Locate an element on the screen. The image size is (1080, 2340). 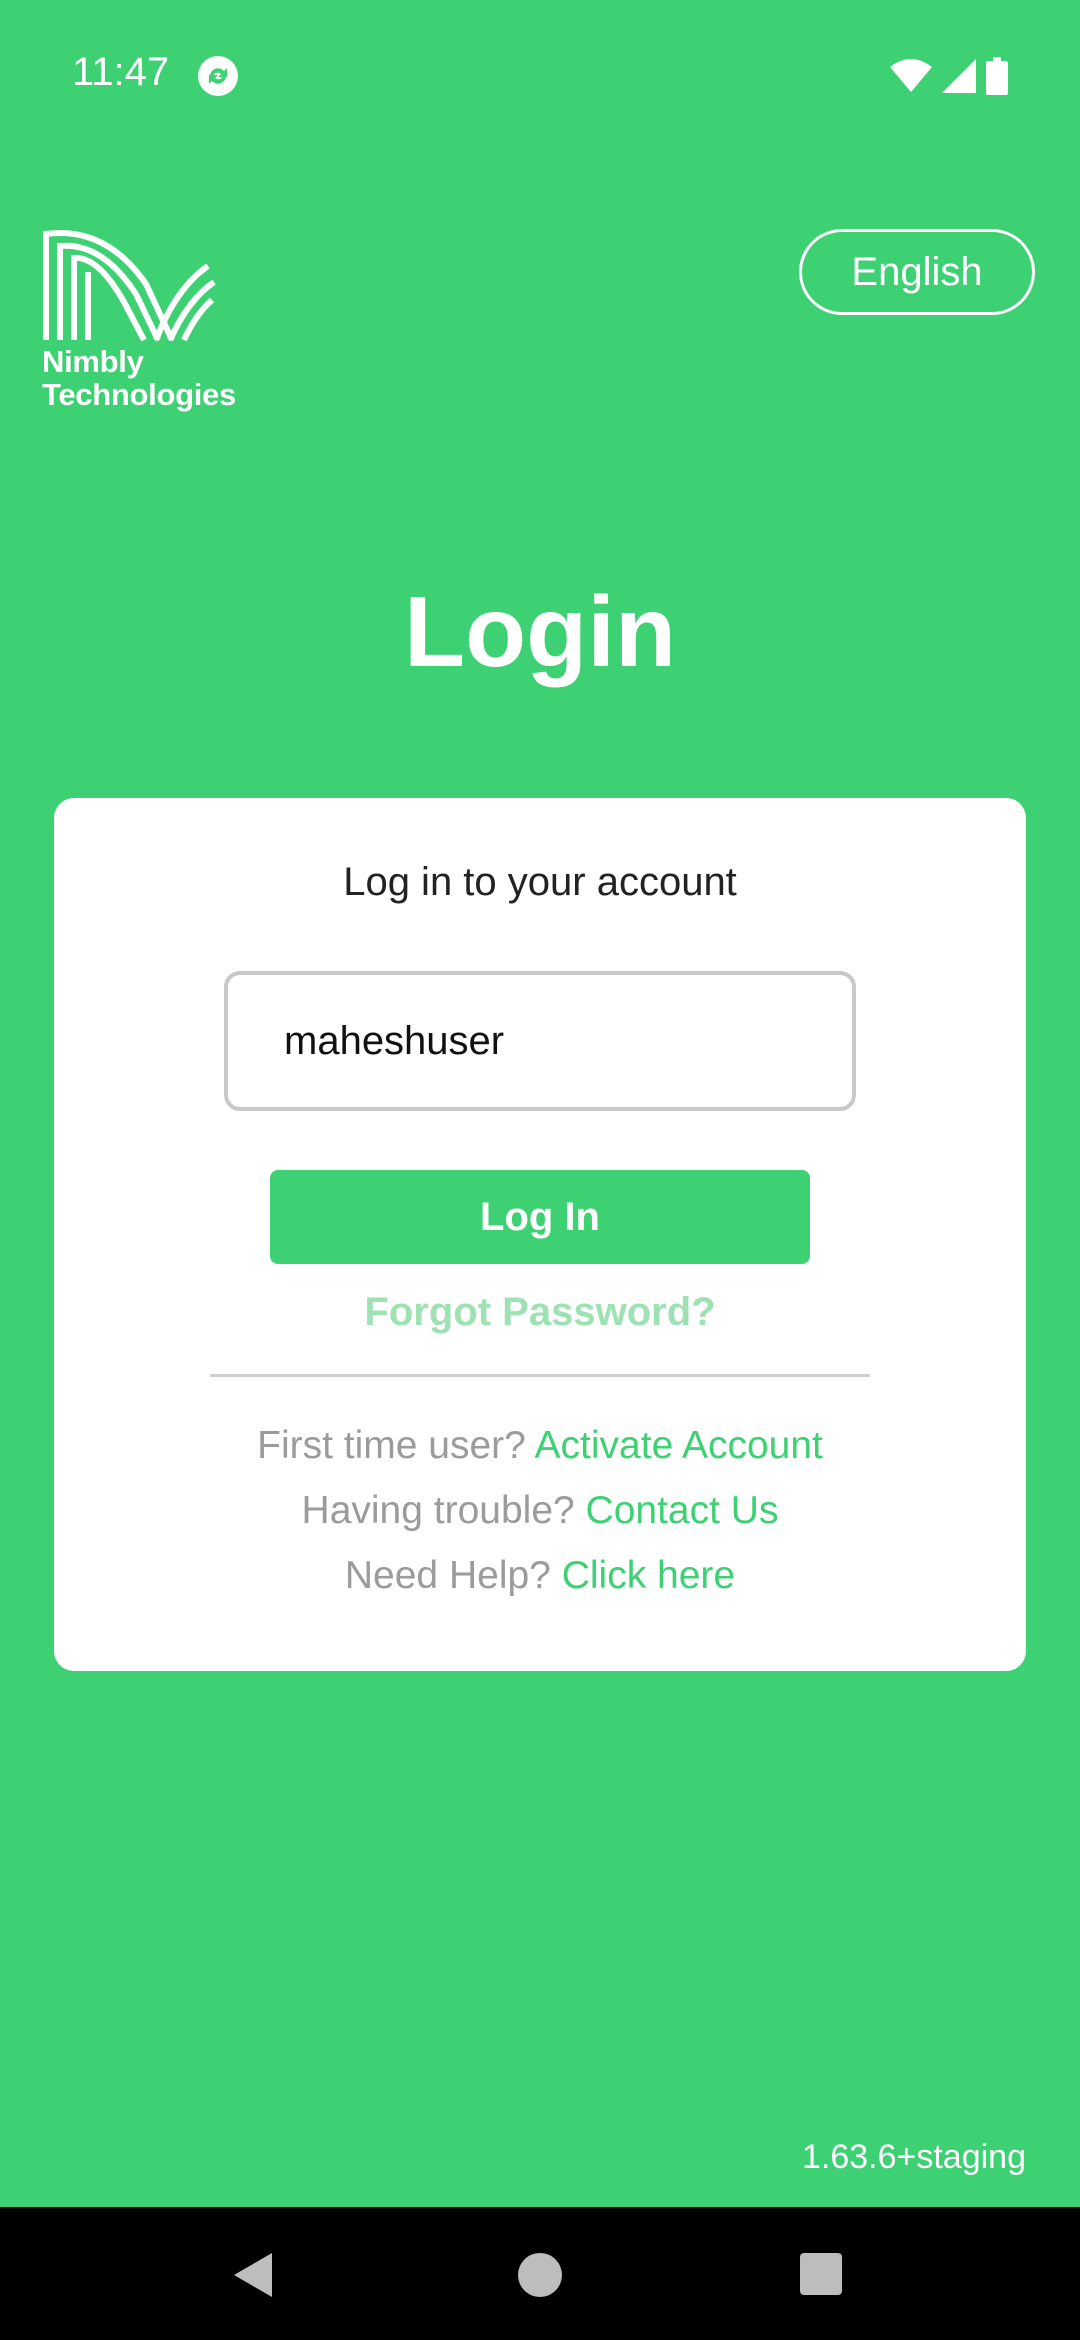
wifi-icon is located at coordinates (911, 75).